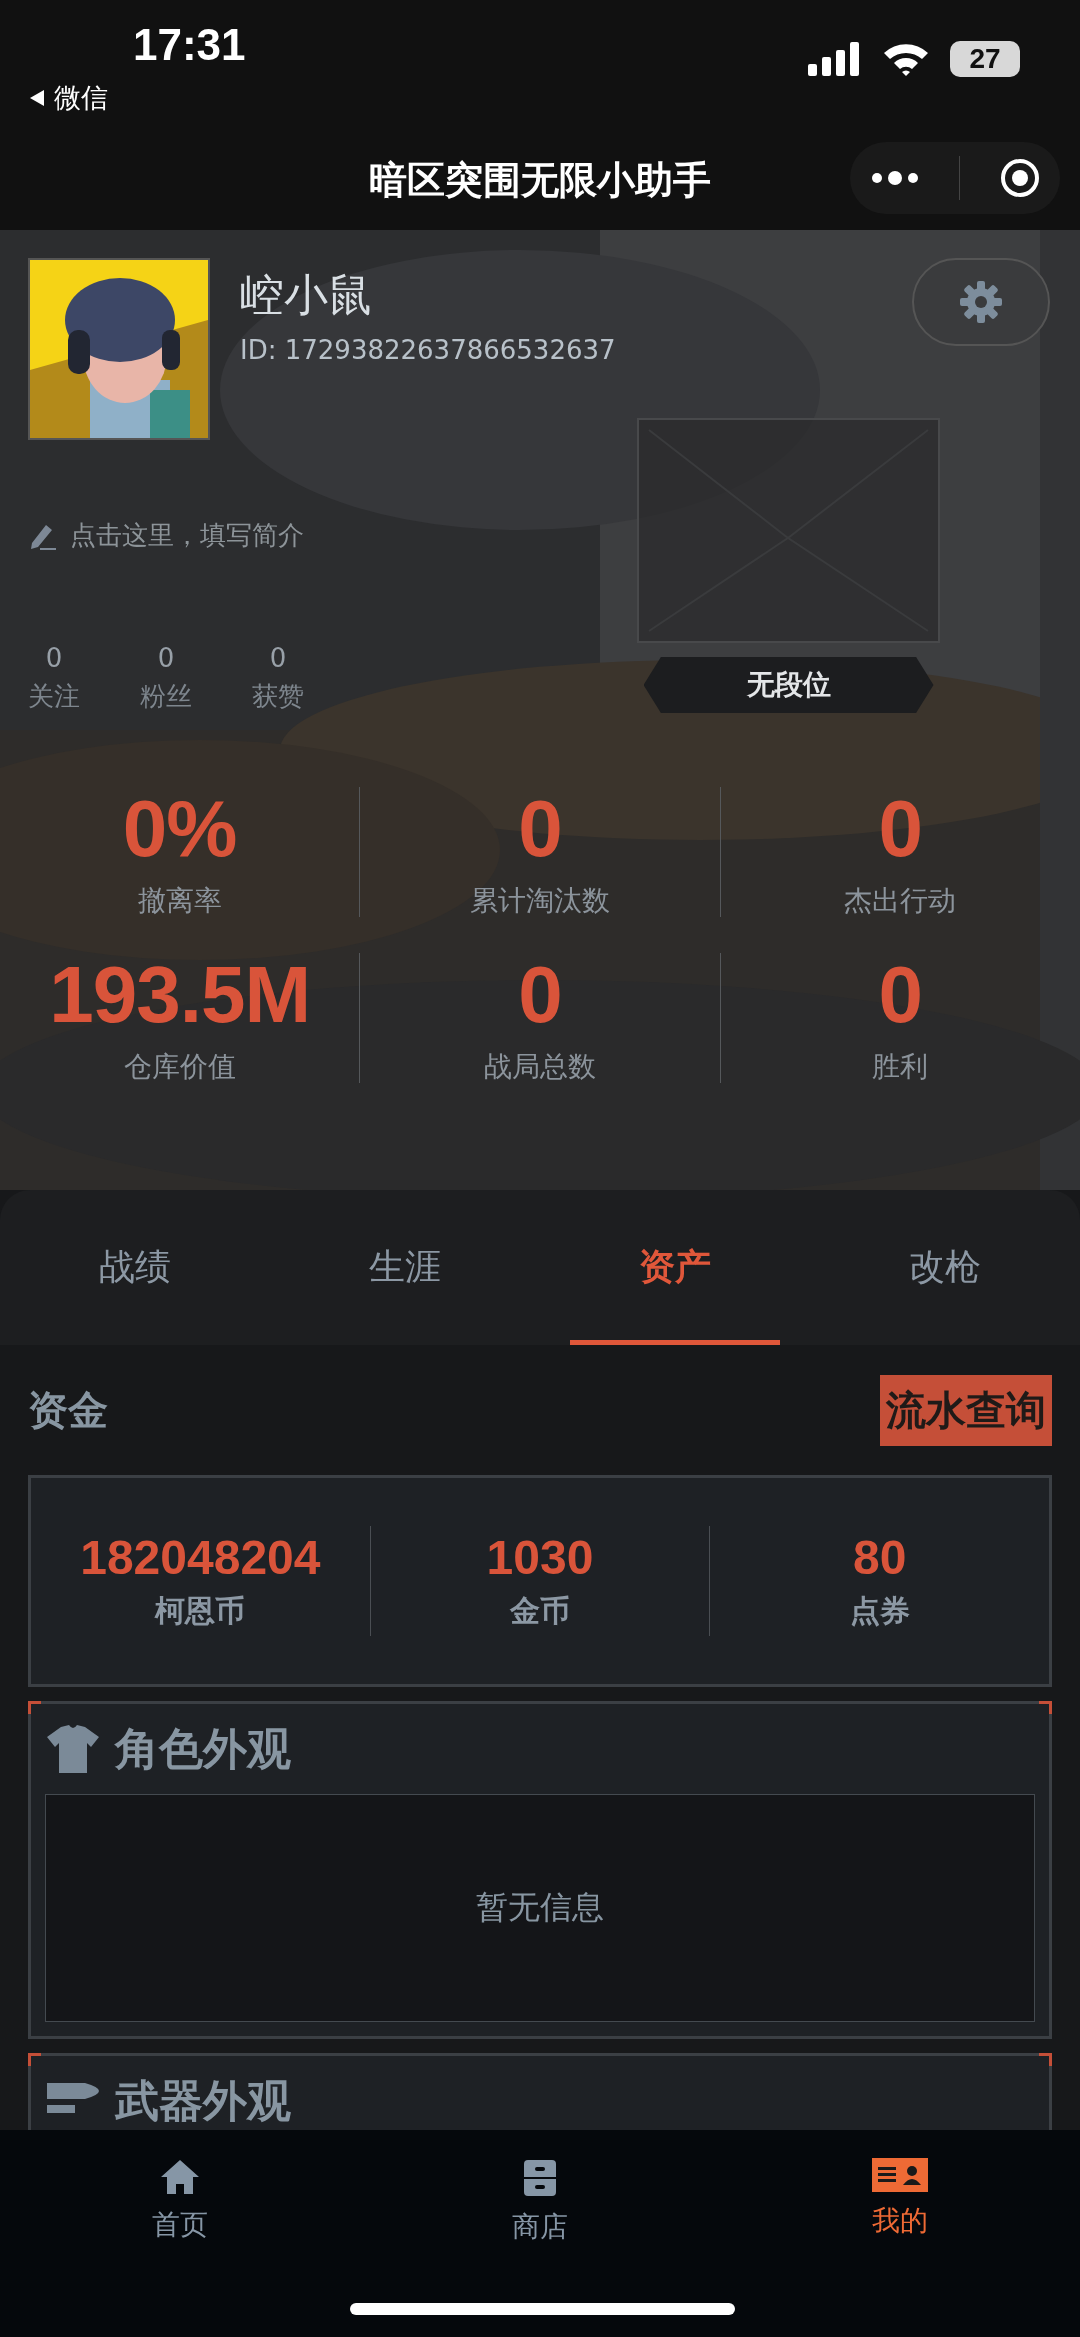 The width and height of the screenshot is (1080, 2337). Describe the element at coordinates (37, 98) in the screenshot. I see `back-triangle-icon` at that location.